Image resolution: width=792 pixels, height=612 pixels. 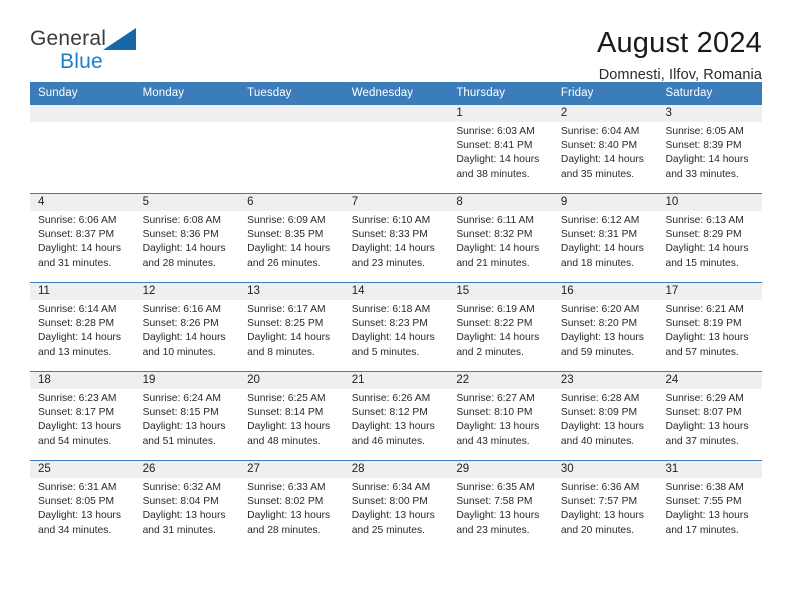 I want to click on daylight-text-line2: and 51 minutes., so click(x=179, y=441).